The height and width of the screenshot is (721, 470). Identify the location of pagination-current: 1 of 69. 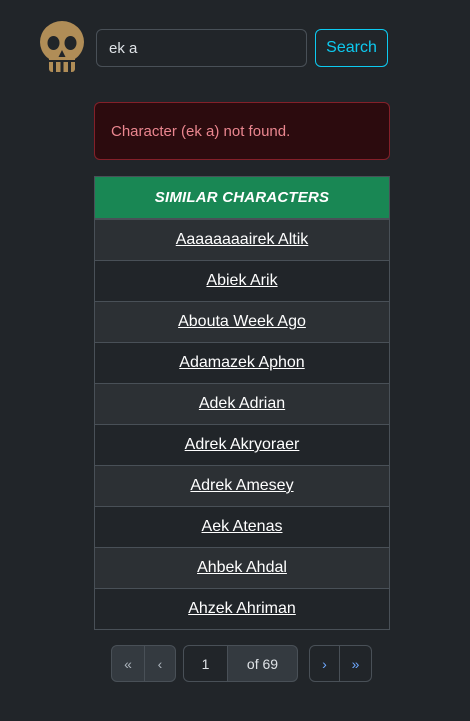
(240, 663).